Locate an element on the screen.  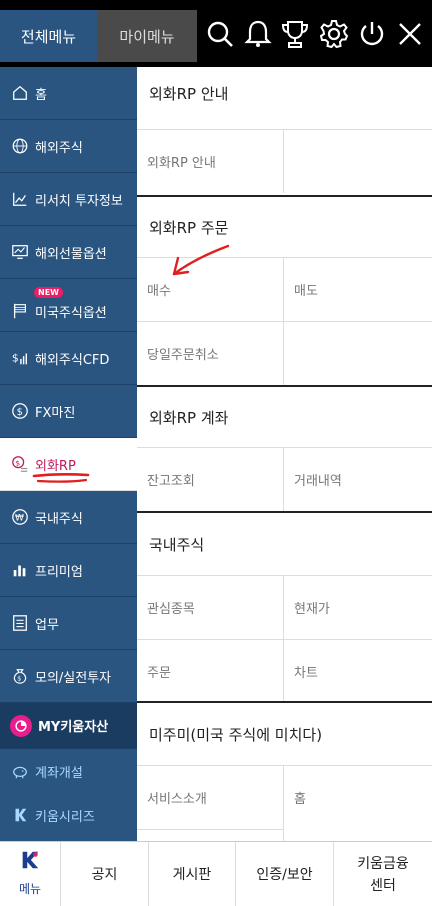
sidebar-item-label: MY키움자산 is located at coordinates (73, 727).